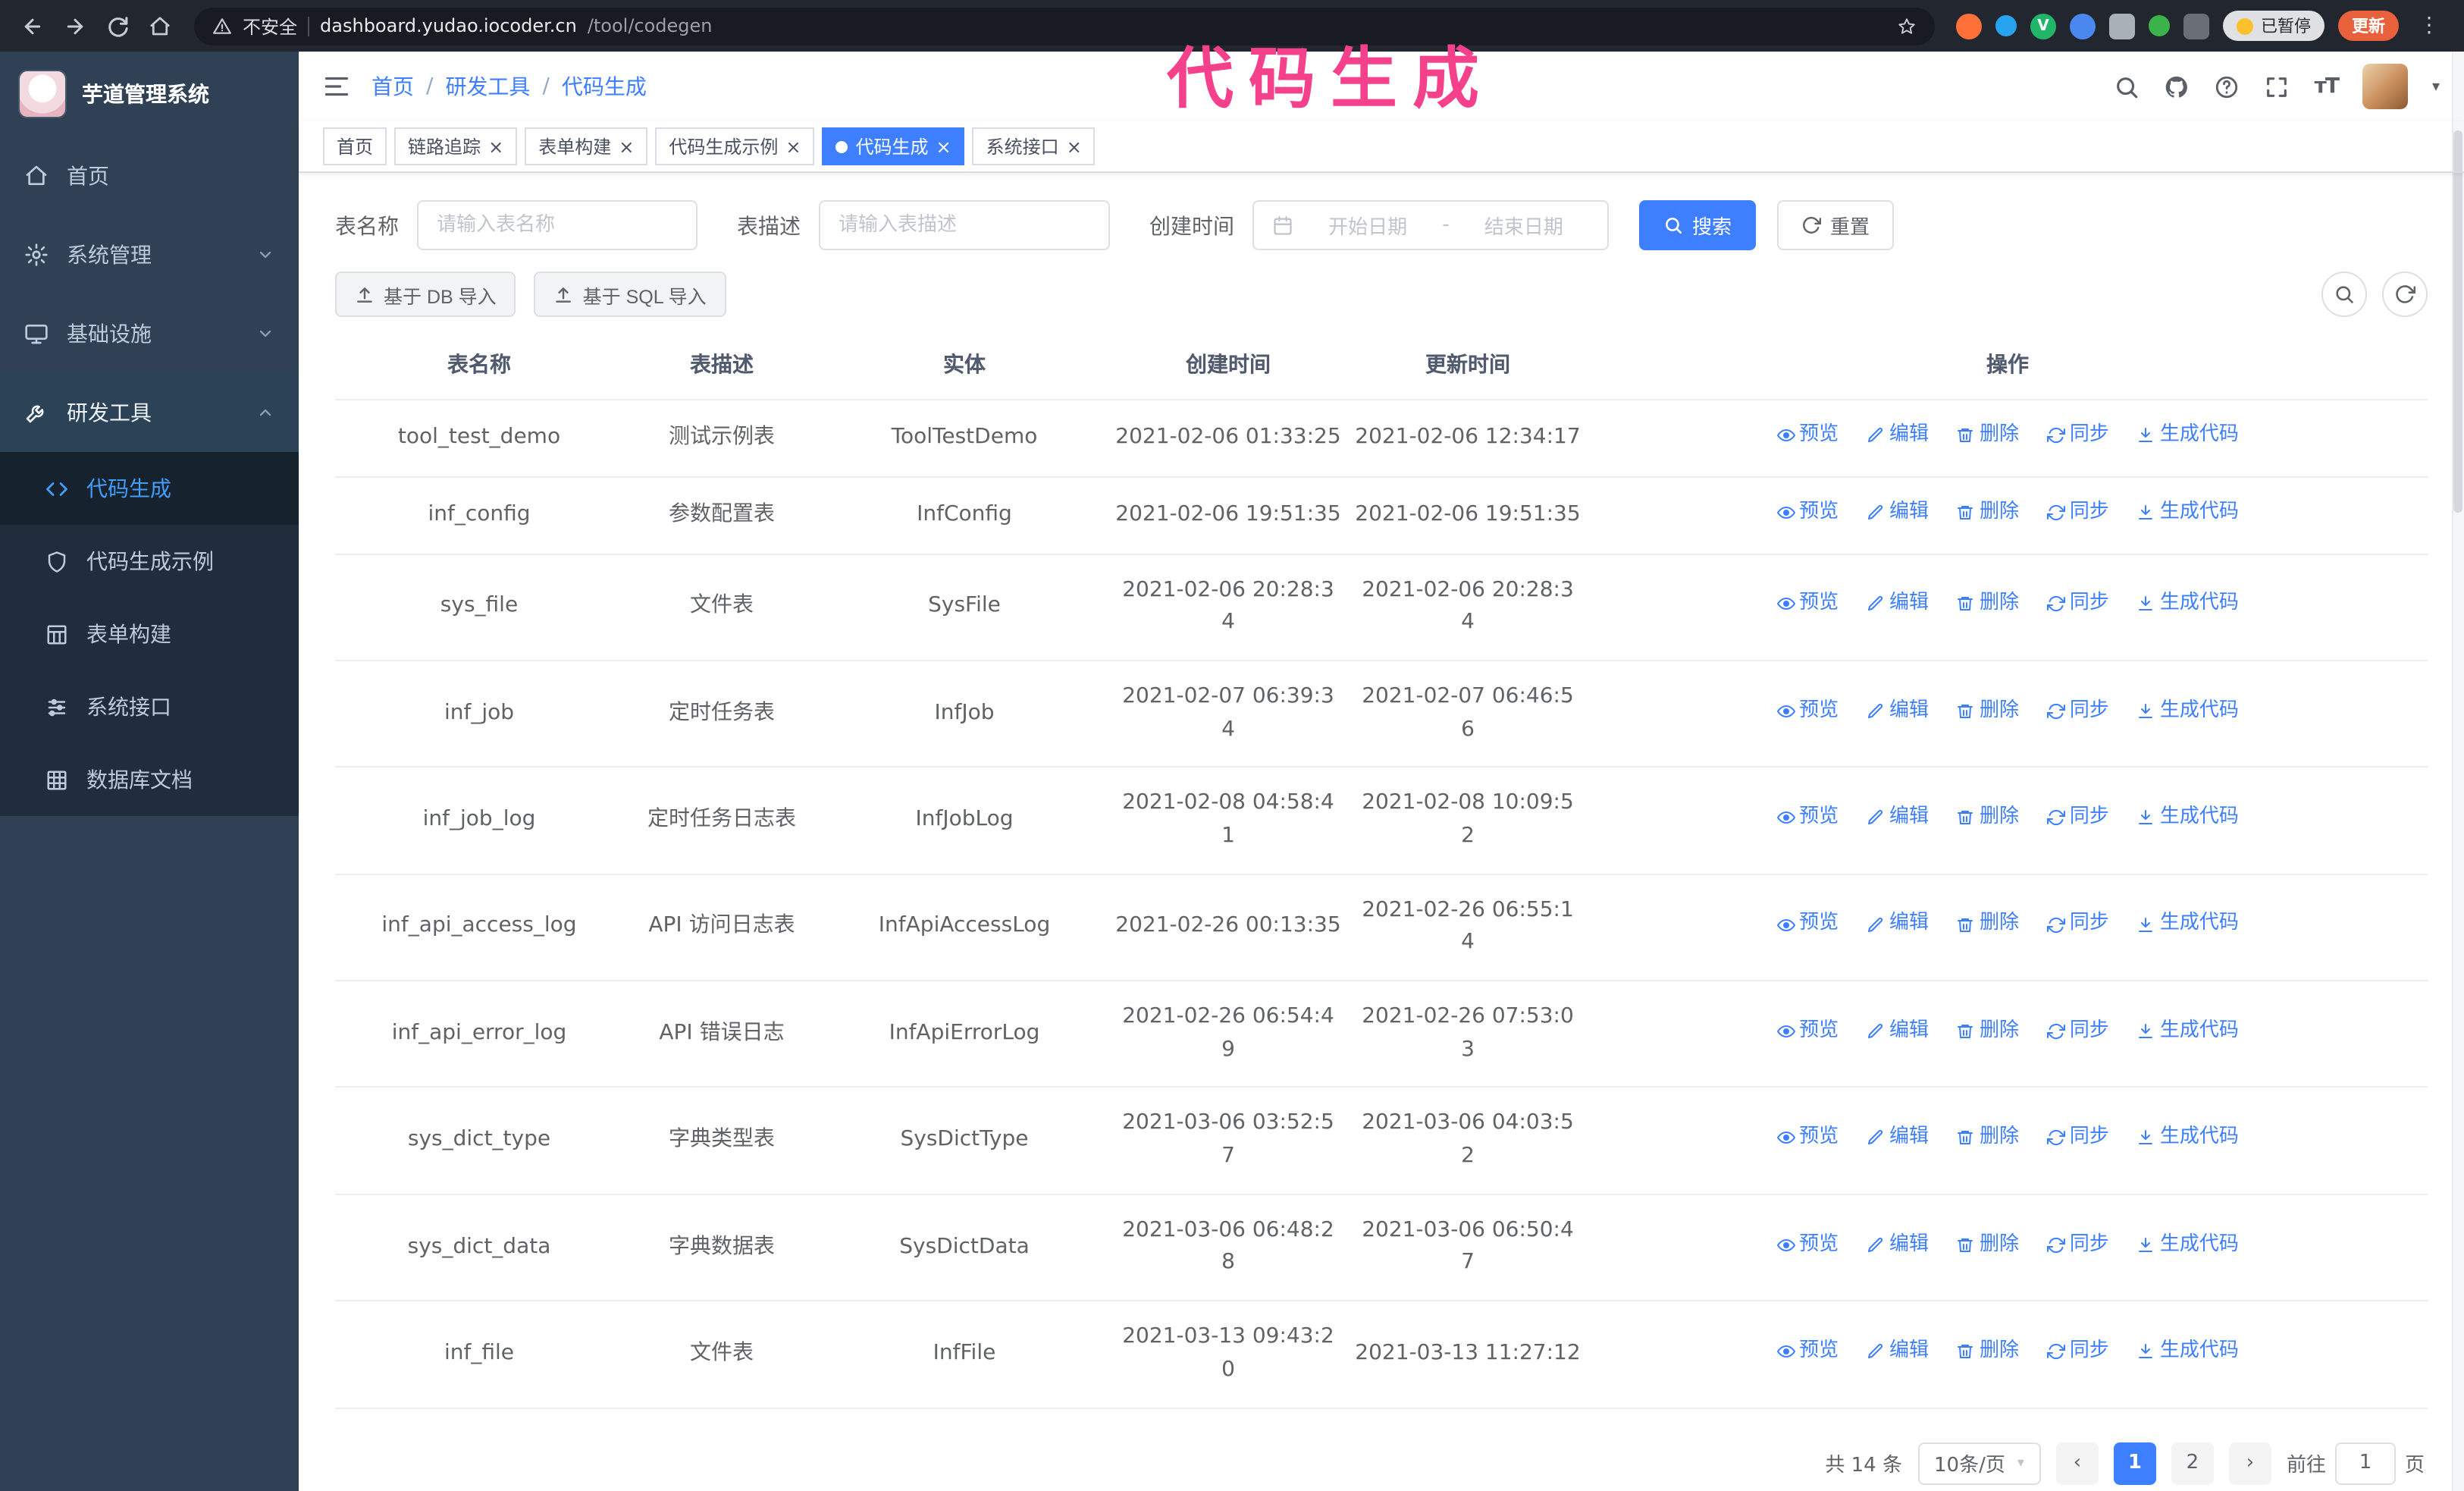  Describe the element at coordinates (2385, 86) in the screenshot. I see `avatar` at that location.